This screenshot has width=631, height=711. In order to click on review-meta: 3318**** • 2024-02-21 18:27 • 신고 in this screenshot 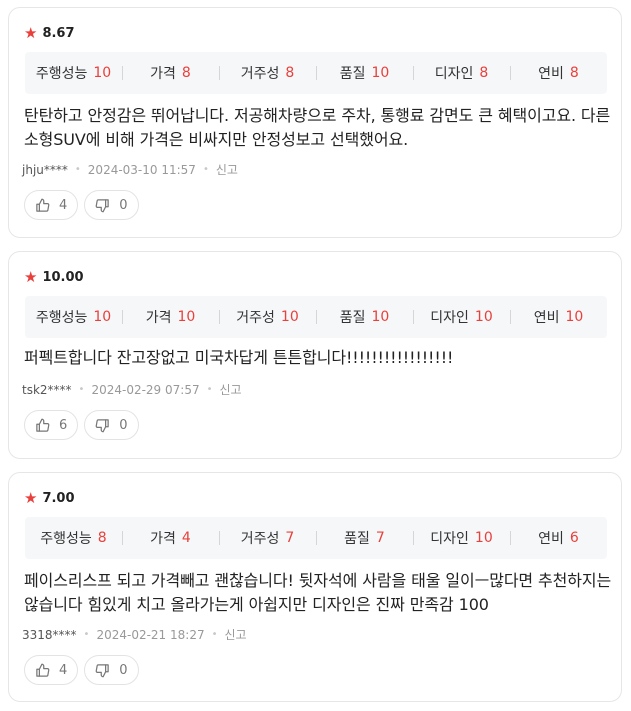, I will do `click(134, 634)`.